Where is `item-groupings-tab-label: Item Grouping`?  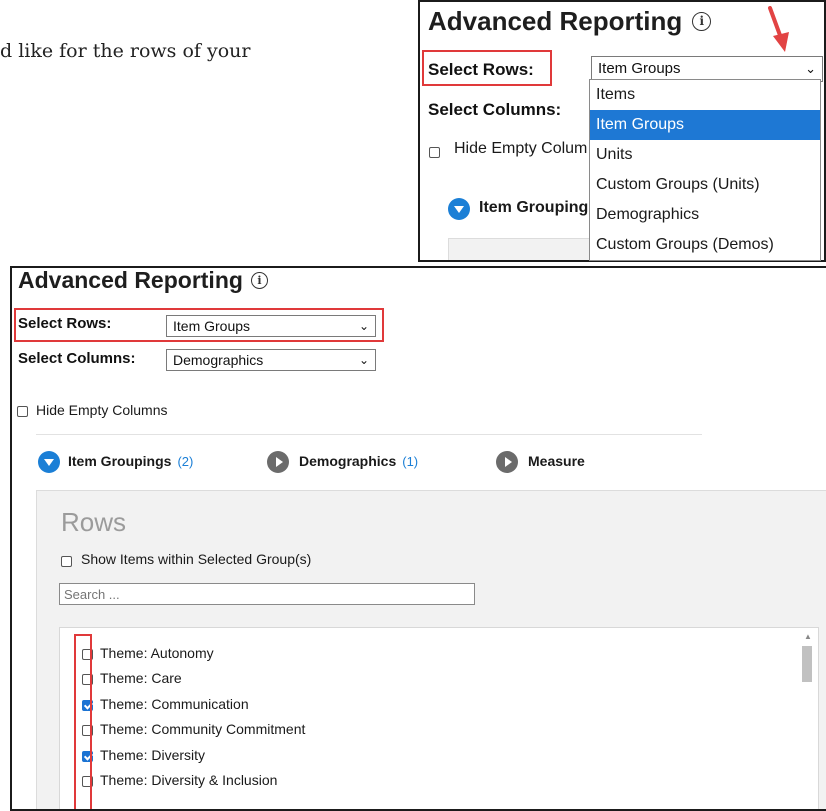 item-groupings-tab-label: Item Grouping is located at coordinates (533, 208).